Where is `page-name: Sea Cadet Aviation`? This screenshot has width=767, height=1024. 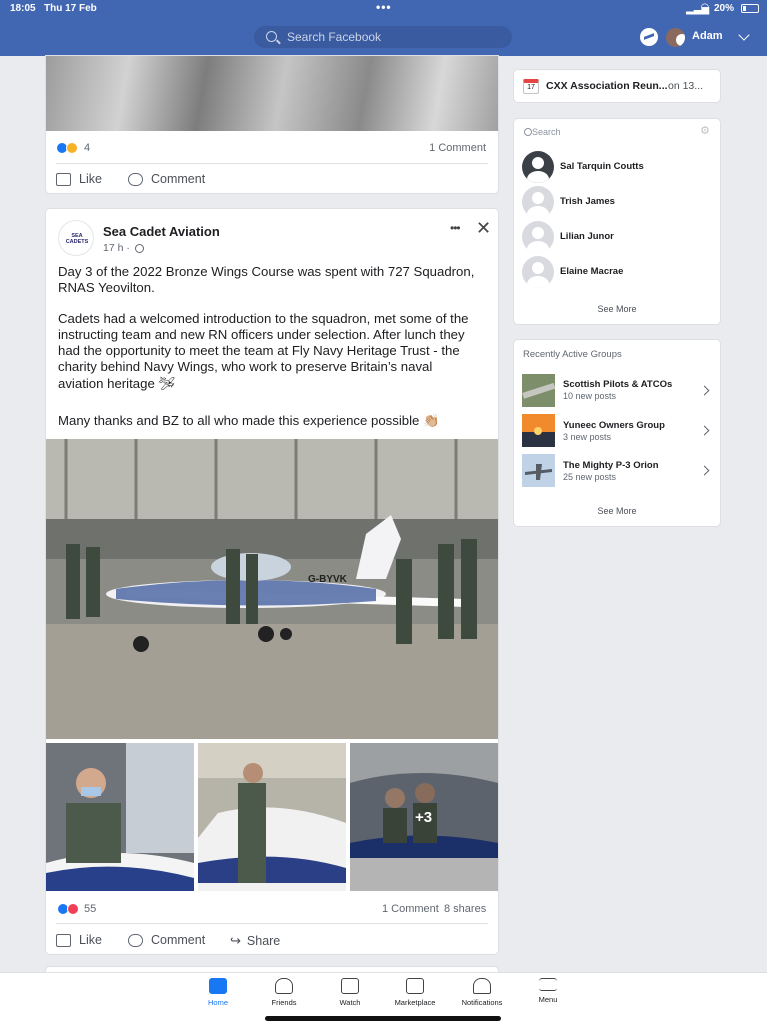
page-name: Sea Cadet Aviation is located at coordinates (161, 231).